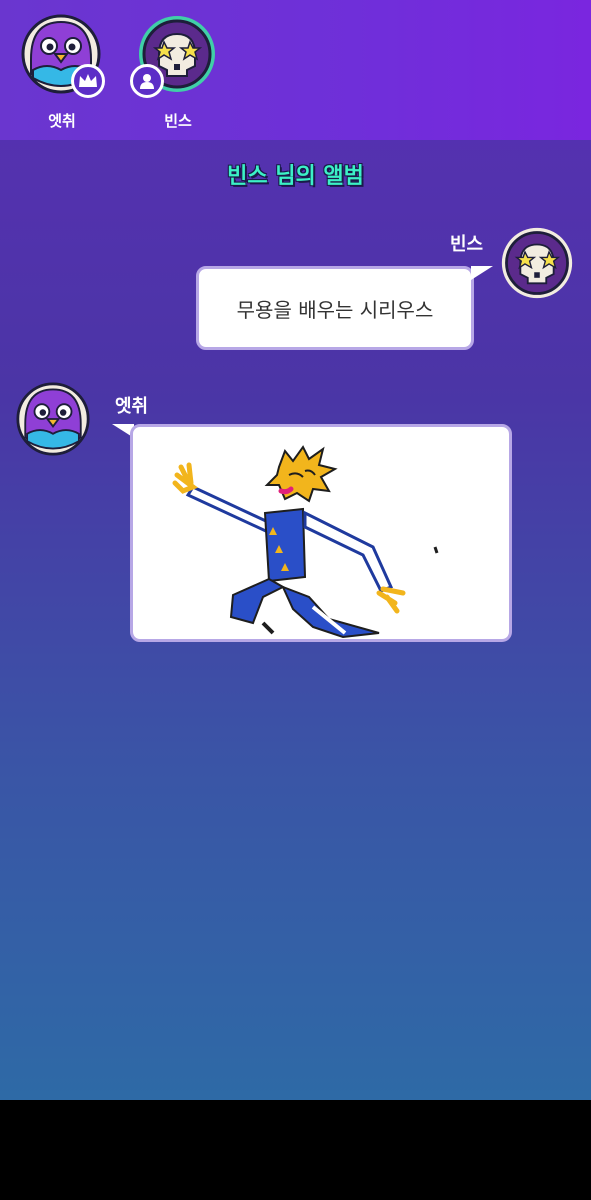  I want to click on system-nav-bar, so click(295, 1150).